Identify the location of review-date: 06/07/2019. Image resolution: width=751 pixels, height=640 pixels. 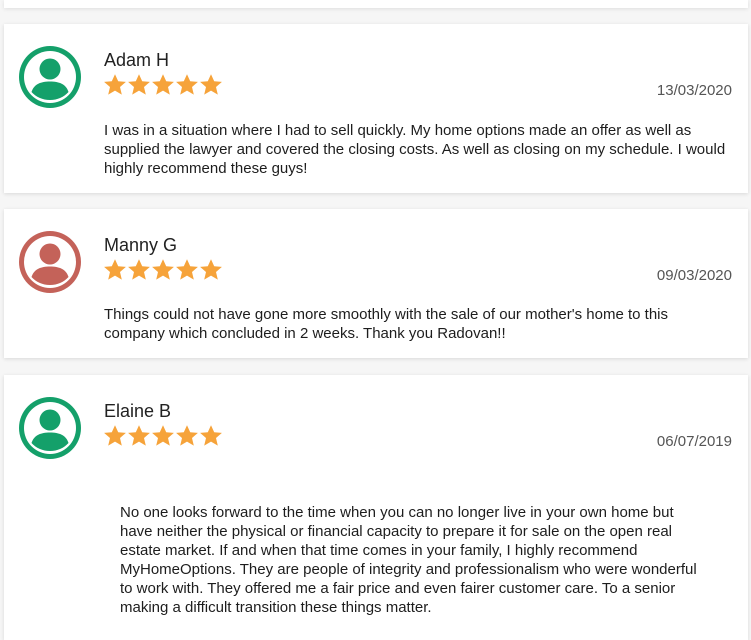
(694, 441).